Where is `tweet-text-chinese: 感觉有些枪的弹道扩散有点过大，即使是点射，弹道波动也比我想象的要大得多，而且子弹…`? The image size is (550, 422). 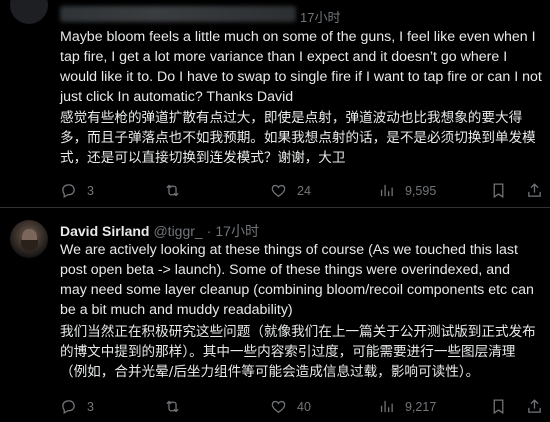
tweet-text-chinese: 感觉有些枪的弹道扩散有点过大，即使是点射，弹道波动也比我想象的要大得多，而且子弹… is located at coordinates (298, 138).